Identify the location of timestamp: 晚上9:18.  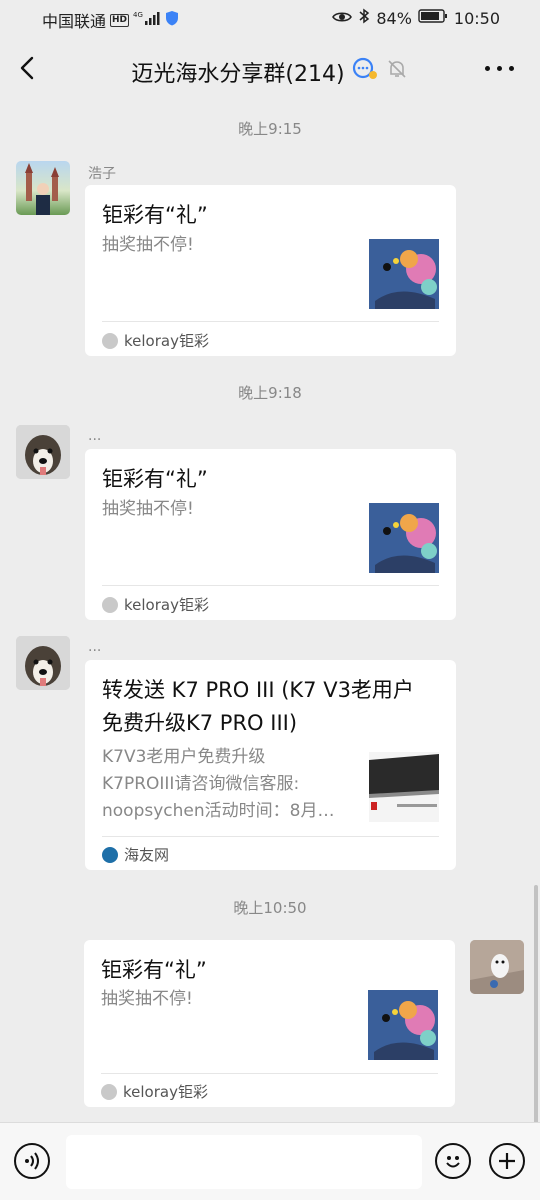
(270, 393).